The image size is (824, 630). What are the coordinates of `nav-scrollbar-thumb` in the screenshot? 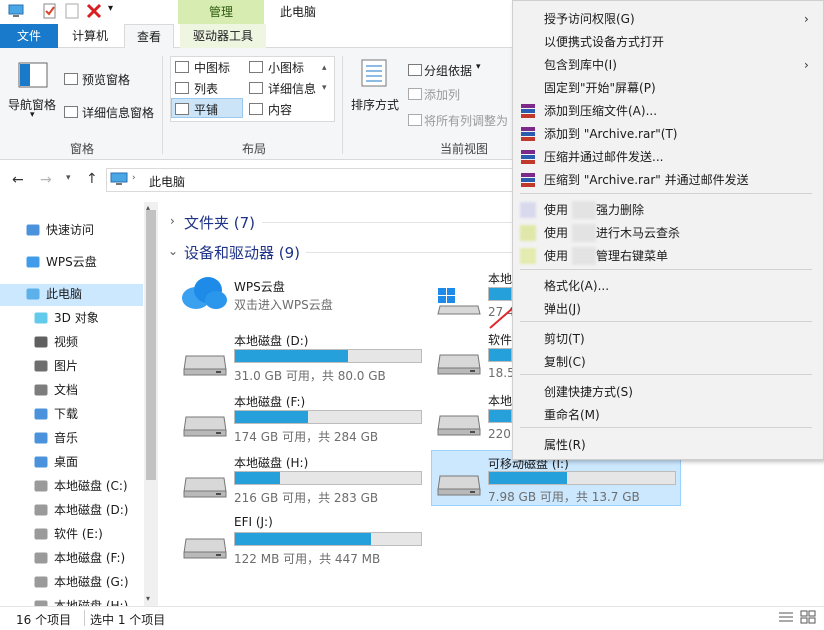 It's located at (151, 345).